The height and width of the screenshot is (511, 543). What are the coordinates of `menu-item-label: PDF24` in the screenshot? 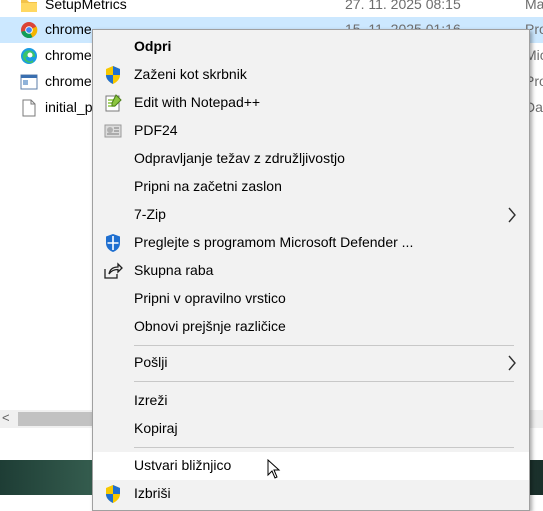 It's located at (156, 130).